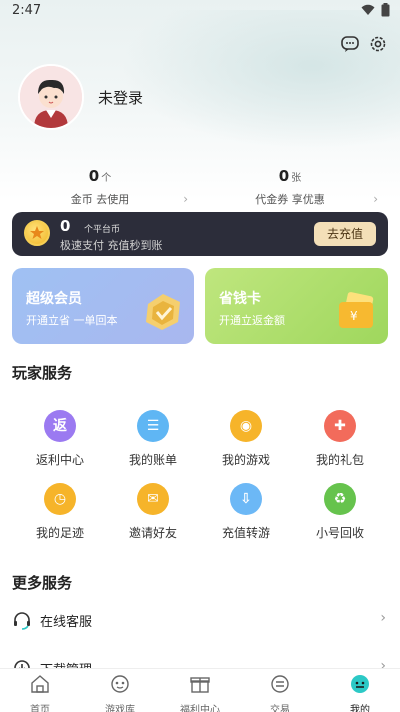 The height and width of the screenshot is (712, 400). I want to click on tab-game-library: 游戏库, so click(120, 692).